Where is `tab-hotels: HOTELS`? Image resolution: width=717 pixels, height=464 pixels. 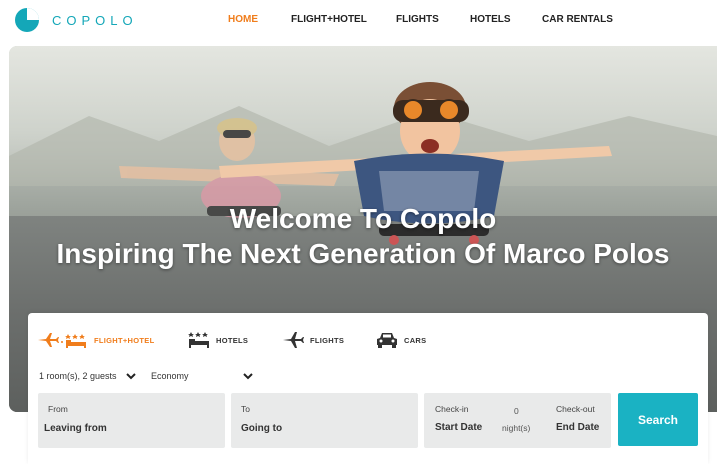
tab-hotels: HOTELS is located at coordinates (218, 340).